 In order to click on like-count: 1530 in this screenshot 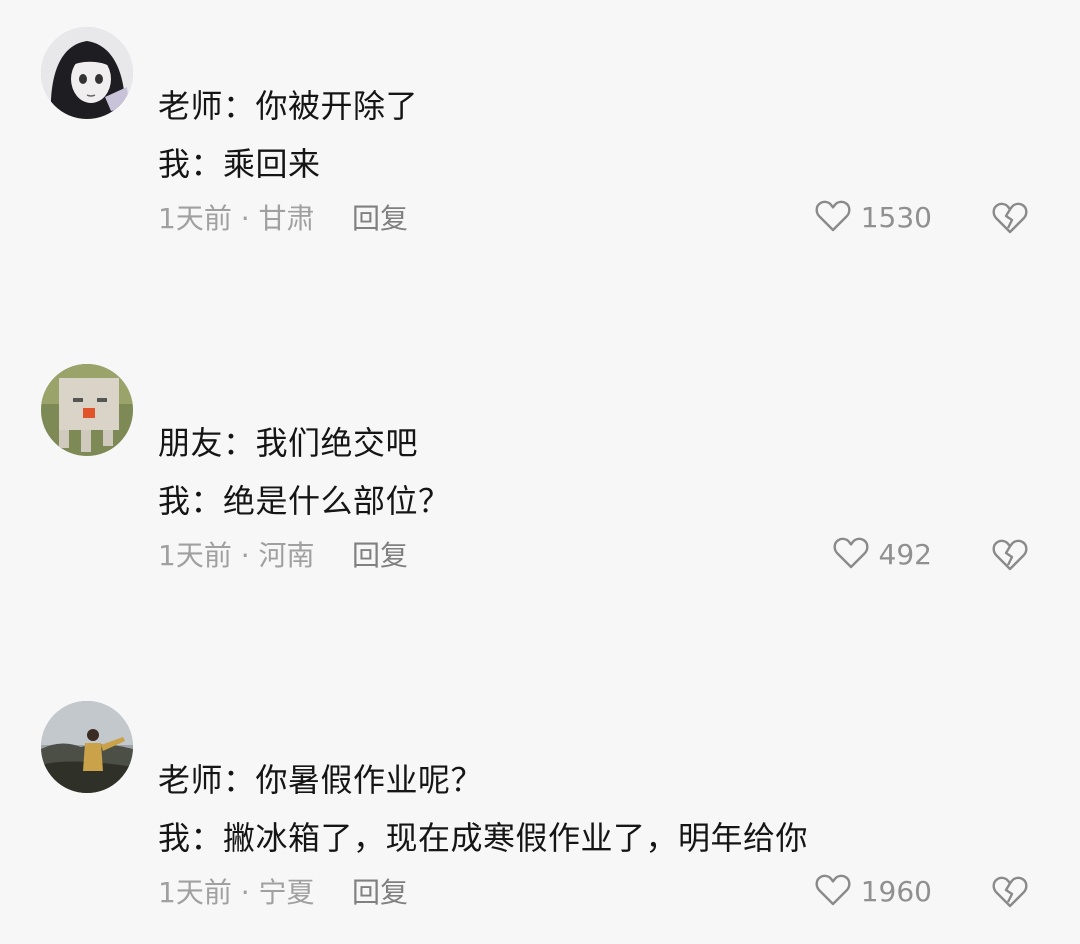, I will do `click(896, 217)`.